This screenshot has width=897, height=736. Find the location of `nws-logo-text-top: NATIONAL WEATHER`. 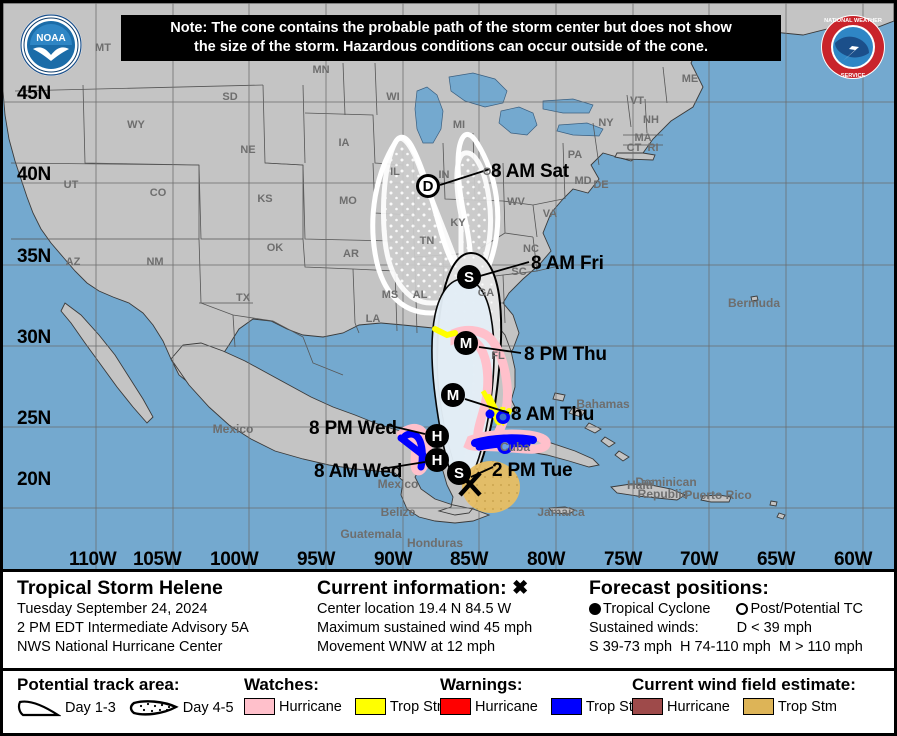

nws-logo-text-top: NATIONAL WEATHER is located at coordinates (853, 21).